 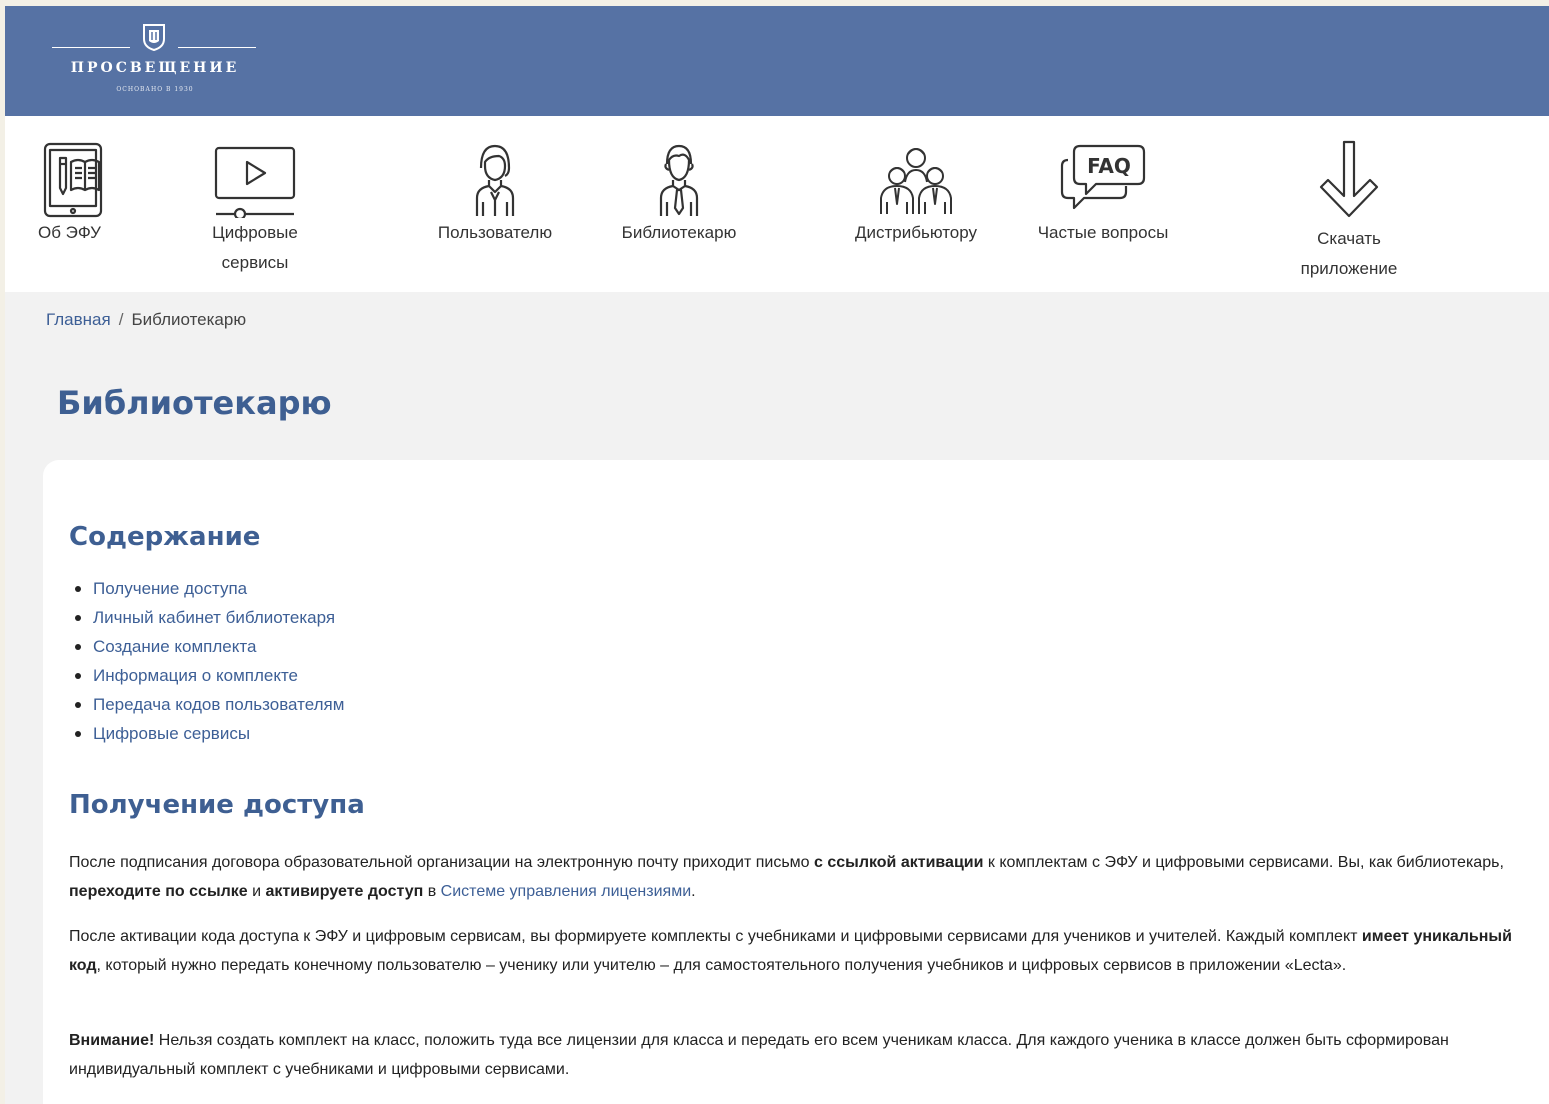 I want to click on toc-link-kit-info: Информация о комплекте, so click(x=195, y=675).